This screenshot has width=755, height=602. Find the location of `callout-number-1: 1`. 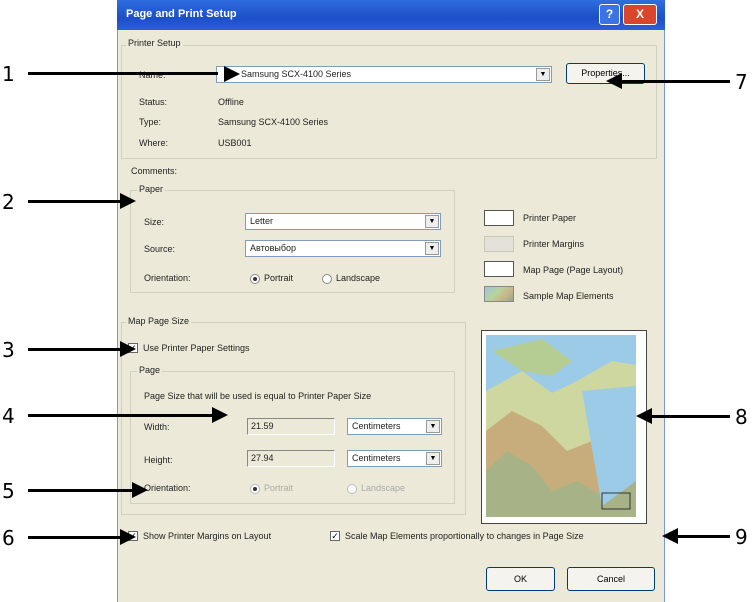

callout-number-1: 1 is located at coordinates (8, 74).